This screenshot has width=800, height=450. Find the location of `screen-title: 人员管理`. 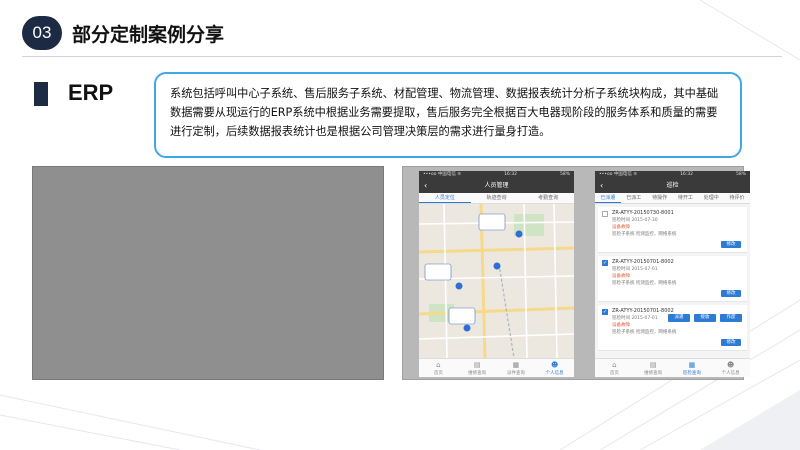

screen-title: 人员管理 is located at coordinates (496, 185).